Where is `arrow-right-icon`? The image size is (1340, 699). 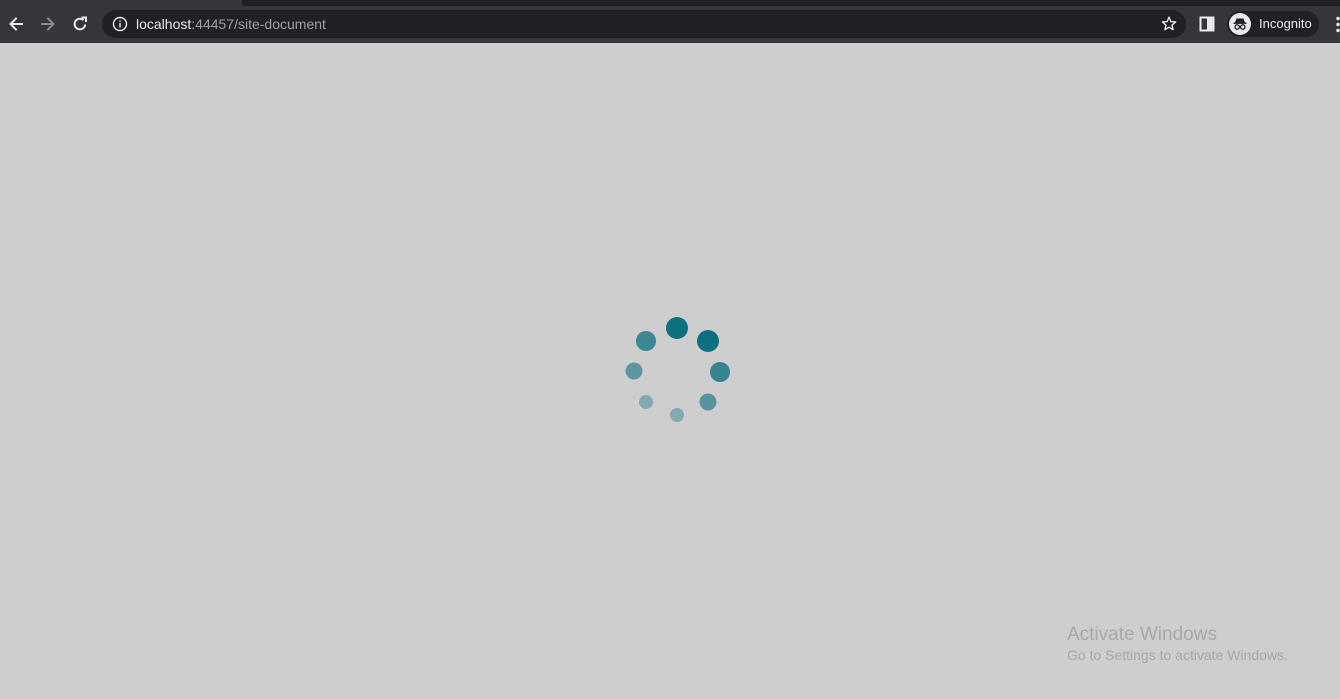 arrow-right-icon is located at coordinates (48, 24).